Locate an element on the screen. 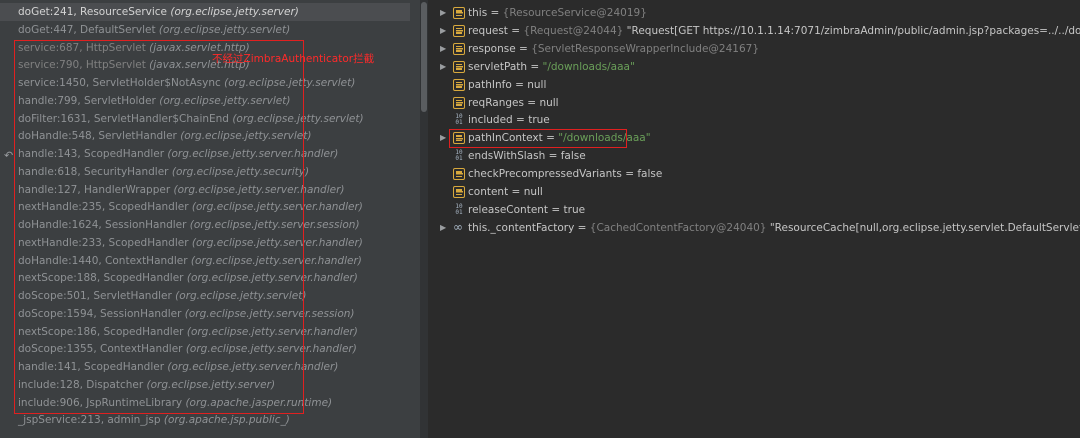 The height and width of the screenshot is (438, 1080). frame-method: doHandle:1624, SessionHandler is located at coordinates (104, 225).